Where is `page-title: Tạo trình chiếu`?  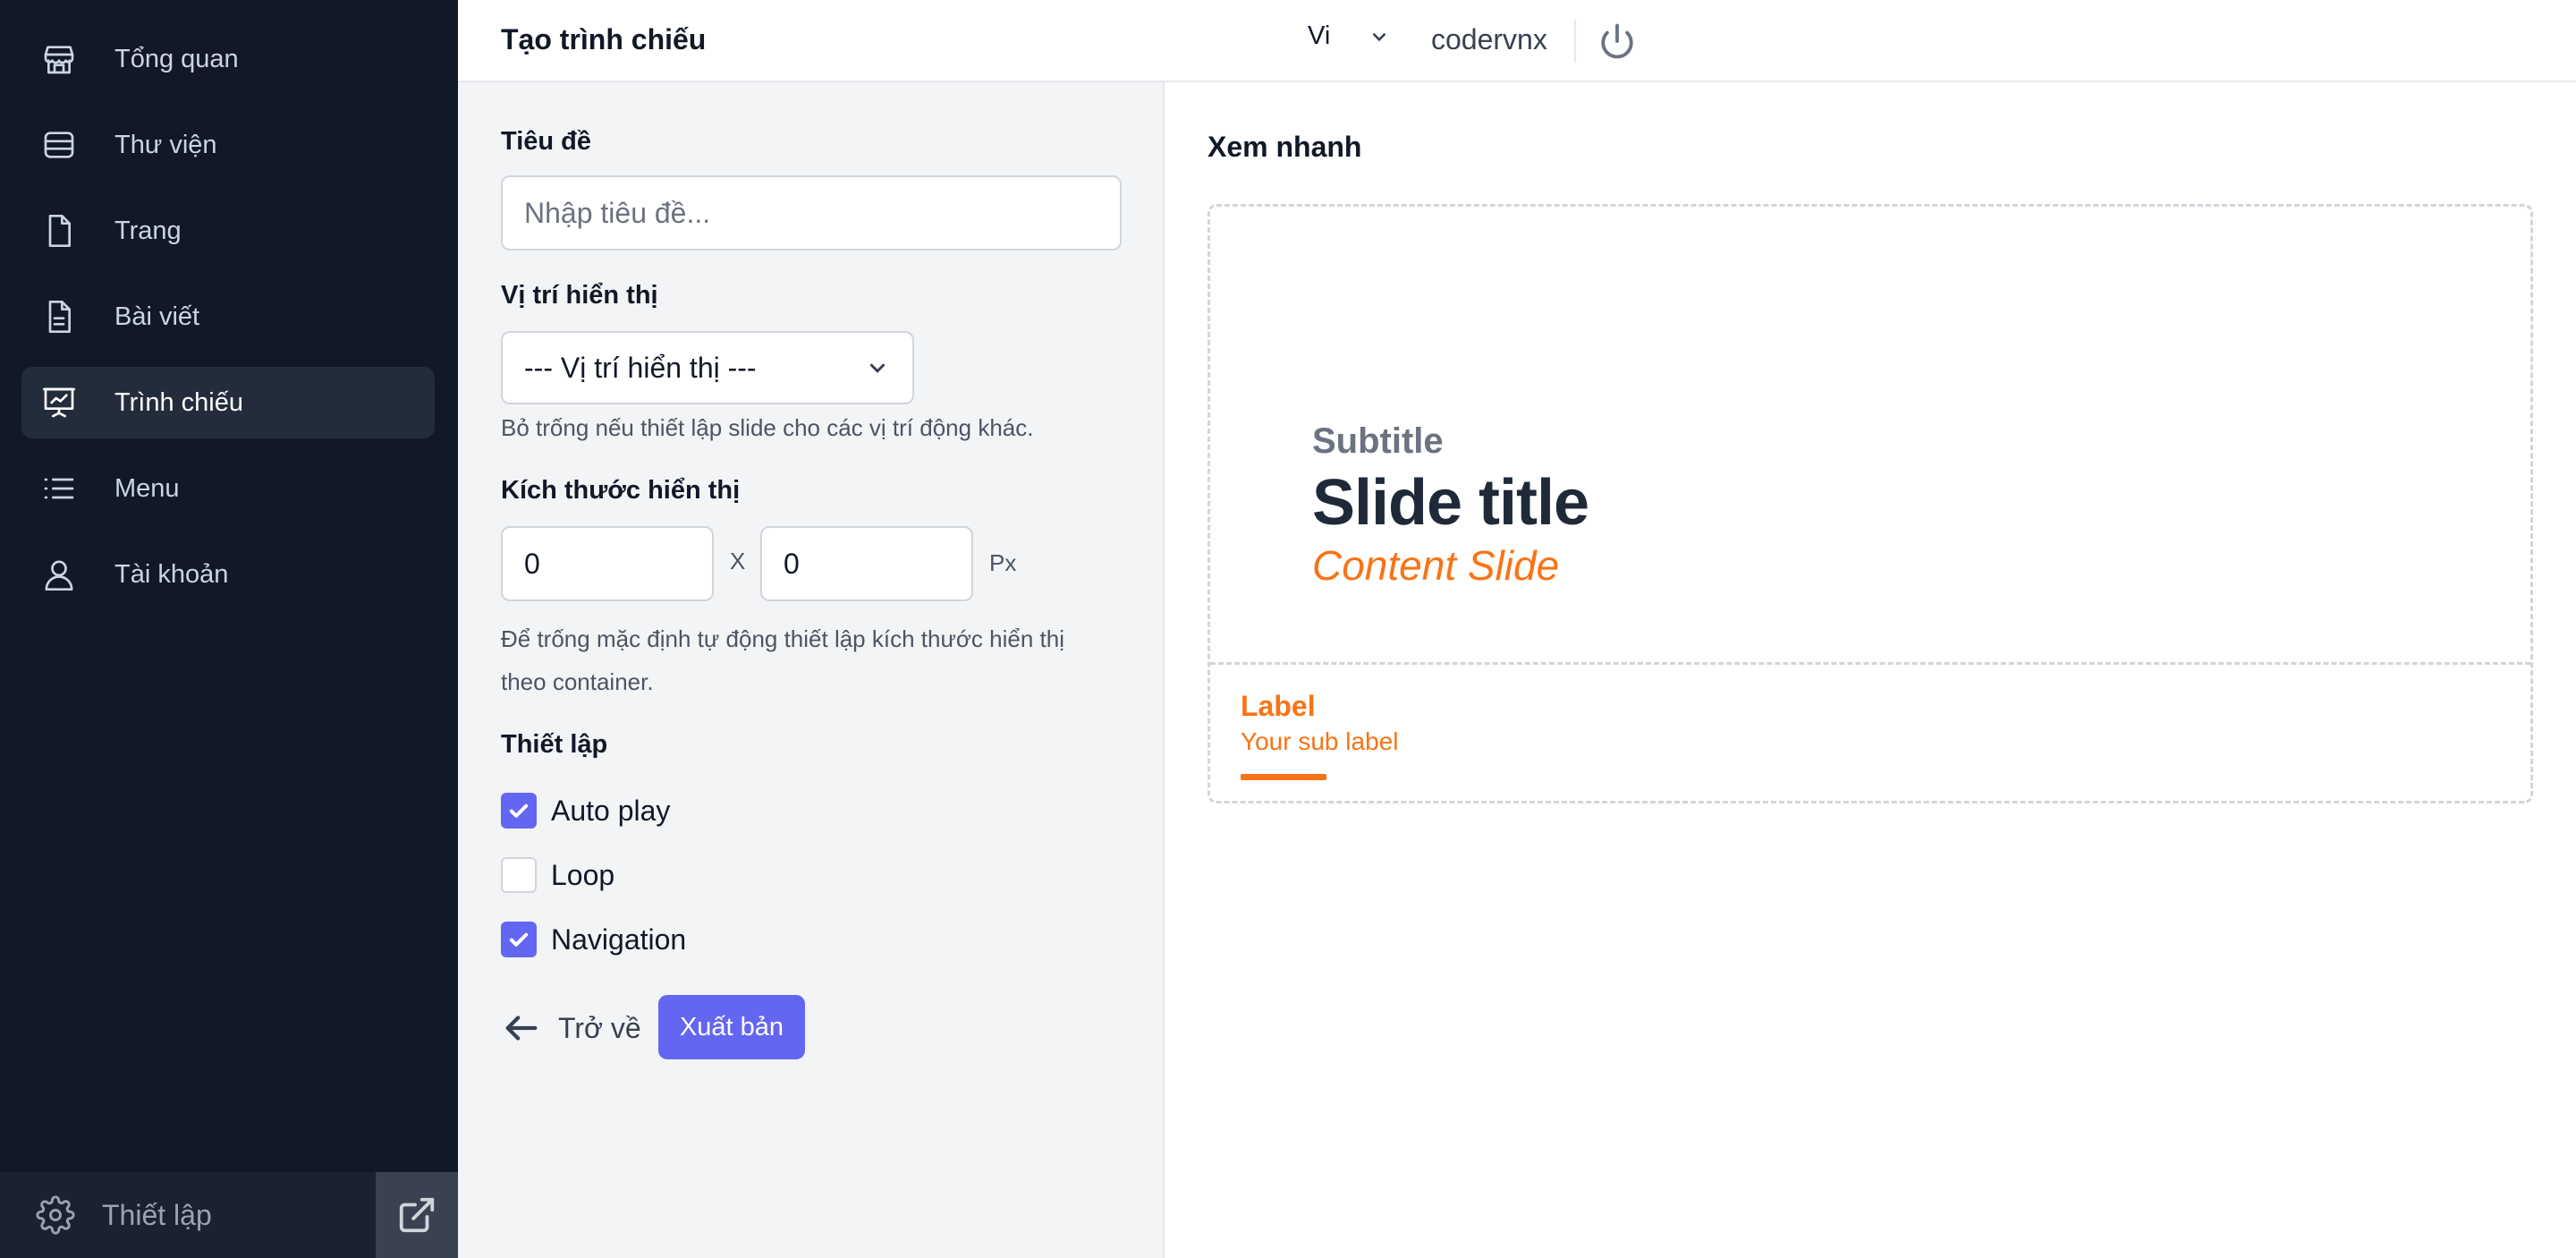 page-title: Tạo trình chiếu is located at coordinates (604, 39).